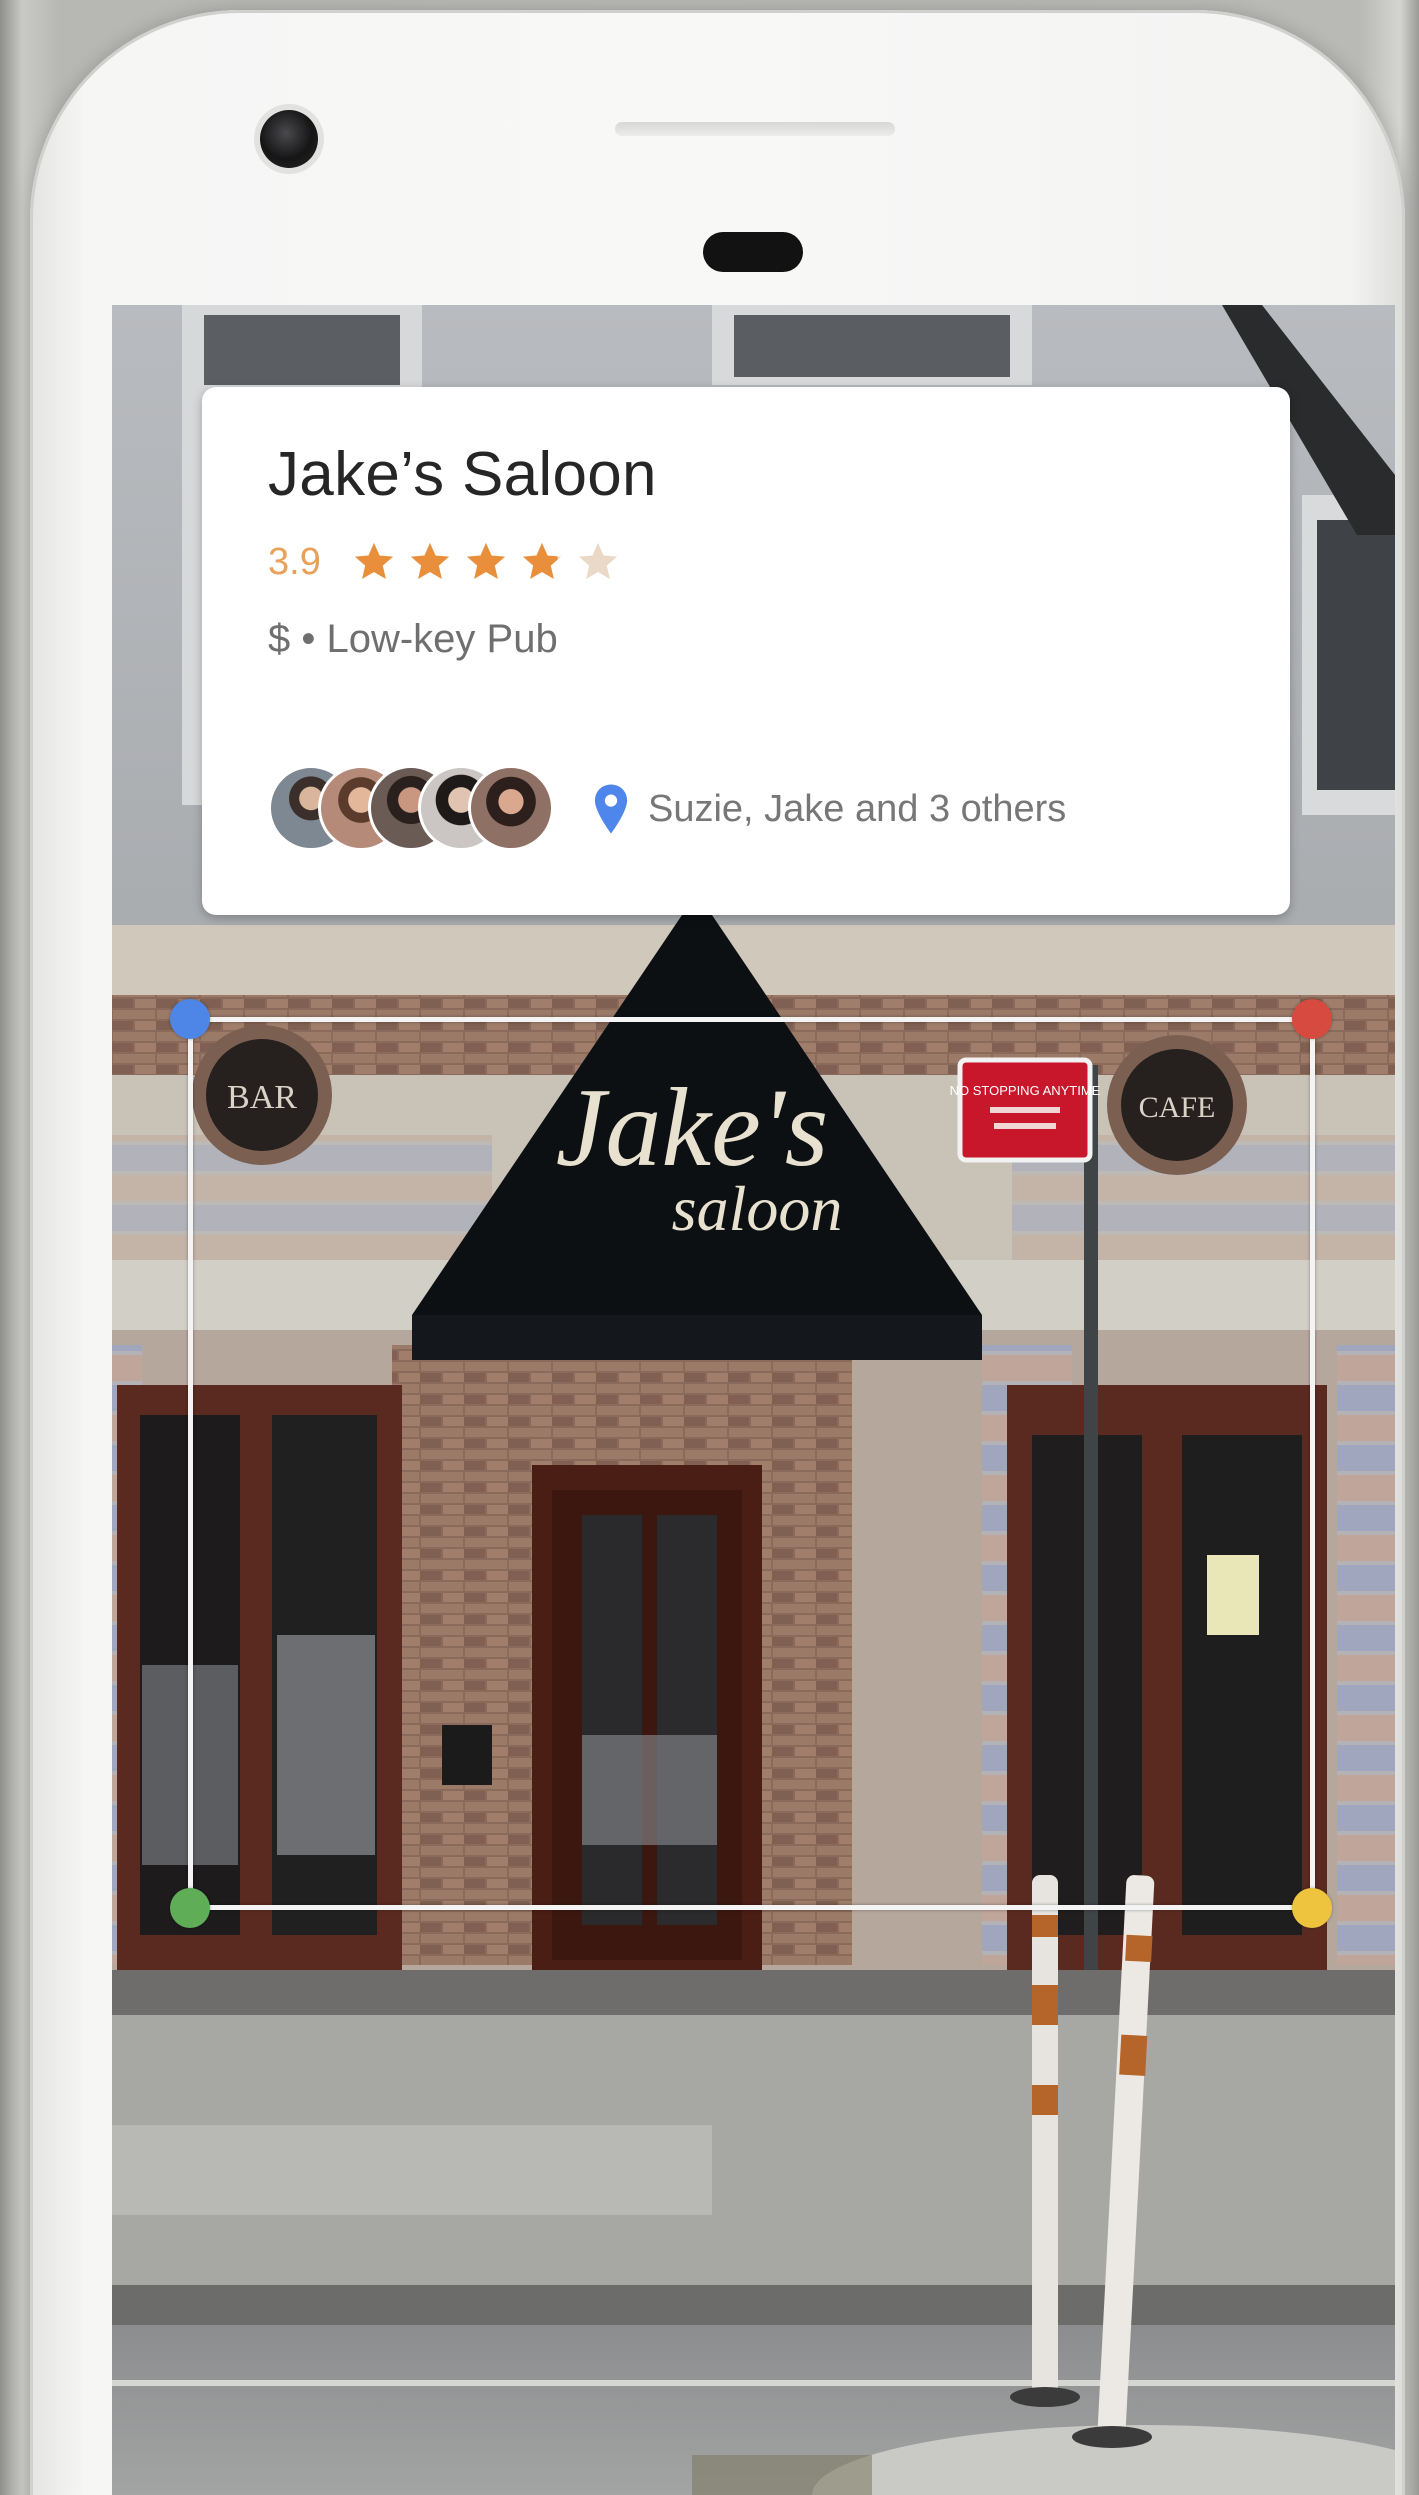  What do you see at coordinates (1177, 1107) in the screenshot?
I see `svg-text: CAFE` at bounding box center [1177, 1107].